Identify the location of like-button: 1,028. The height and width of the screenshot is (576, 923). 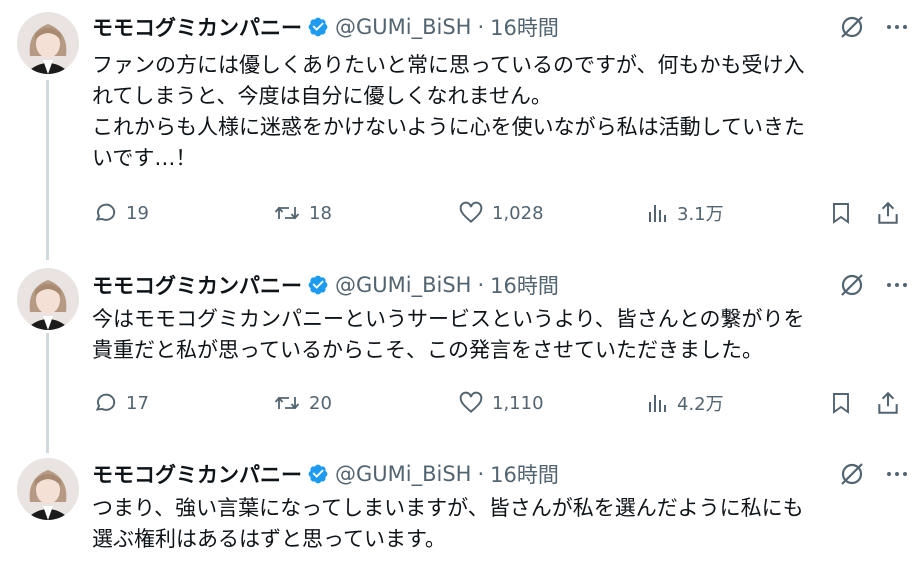
(501, 213).